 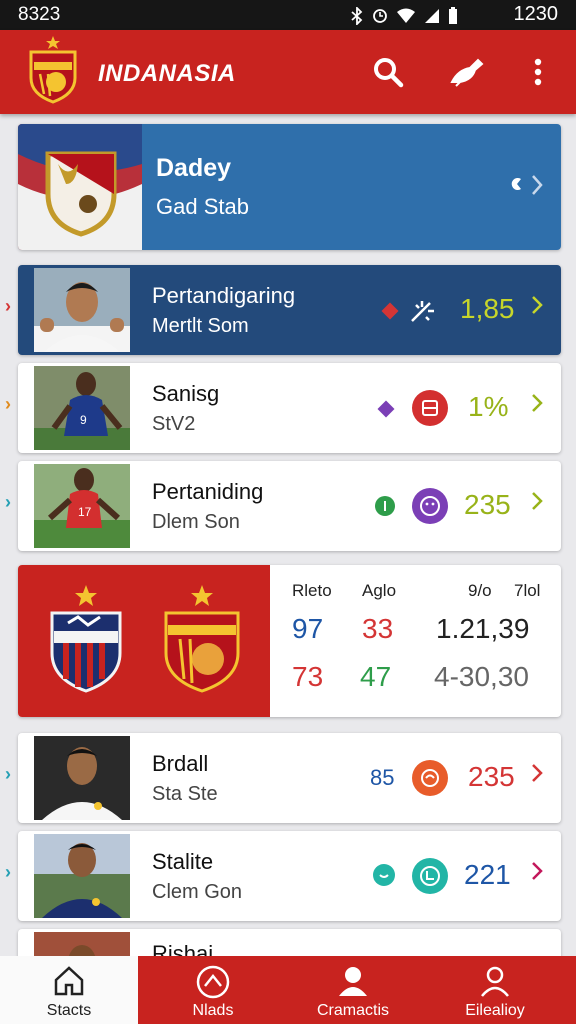 I want to click on score-value: 4-30,30, so click(x=481, y=676).